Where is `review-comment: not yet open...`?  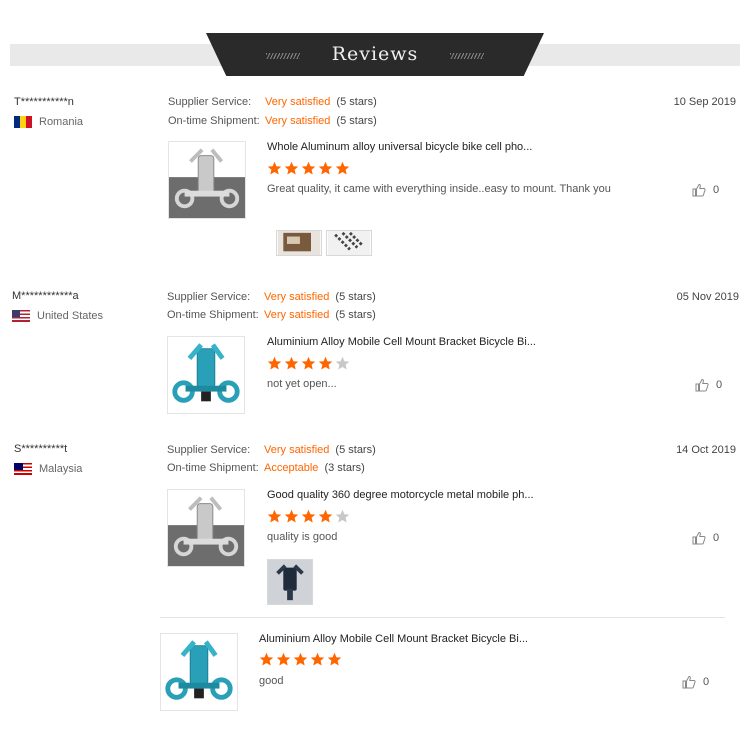
review-comment: not yet open... is located at coordinates (302, 384).